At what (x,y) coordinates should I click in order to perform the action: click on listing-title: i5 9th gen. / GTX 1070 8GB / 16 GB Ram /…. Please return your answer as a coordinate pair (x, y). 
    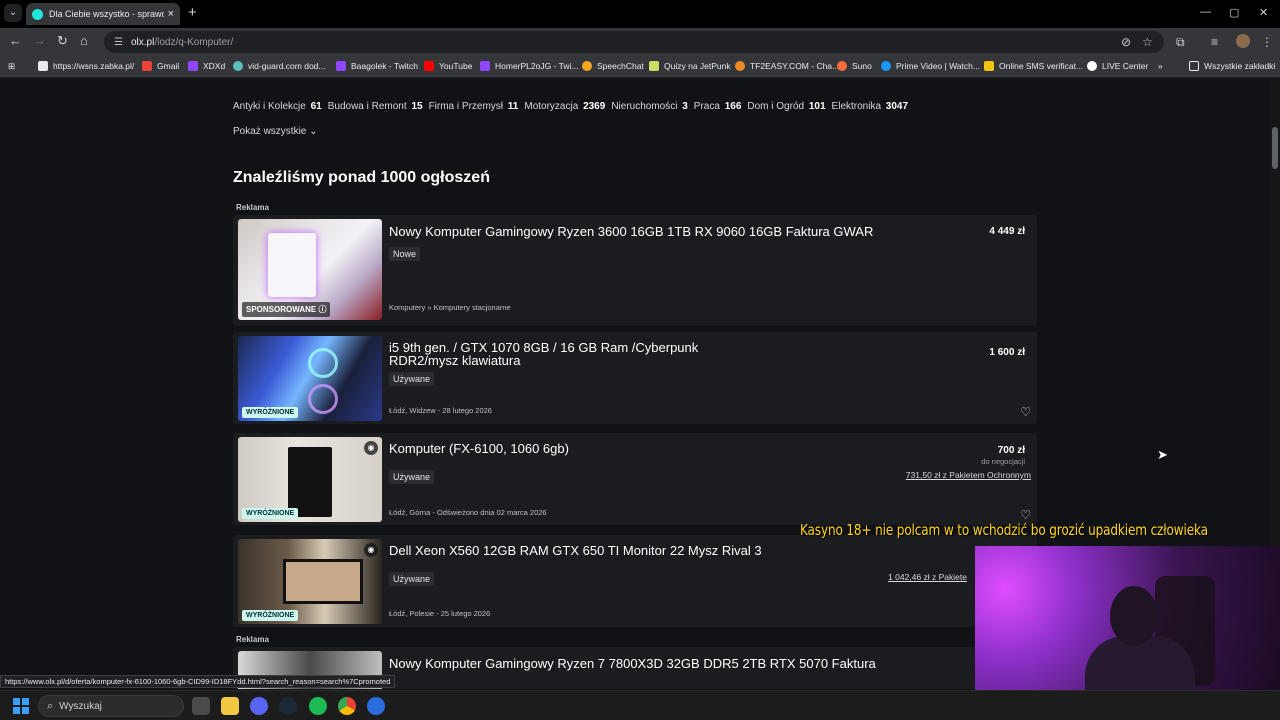
    Looking at the image, I should click on (579, 354).